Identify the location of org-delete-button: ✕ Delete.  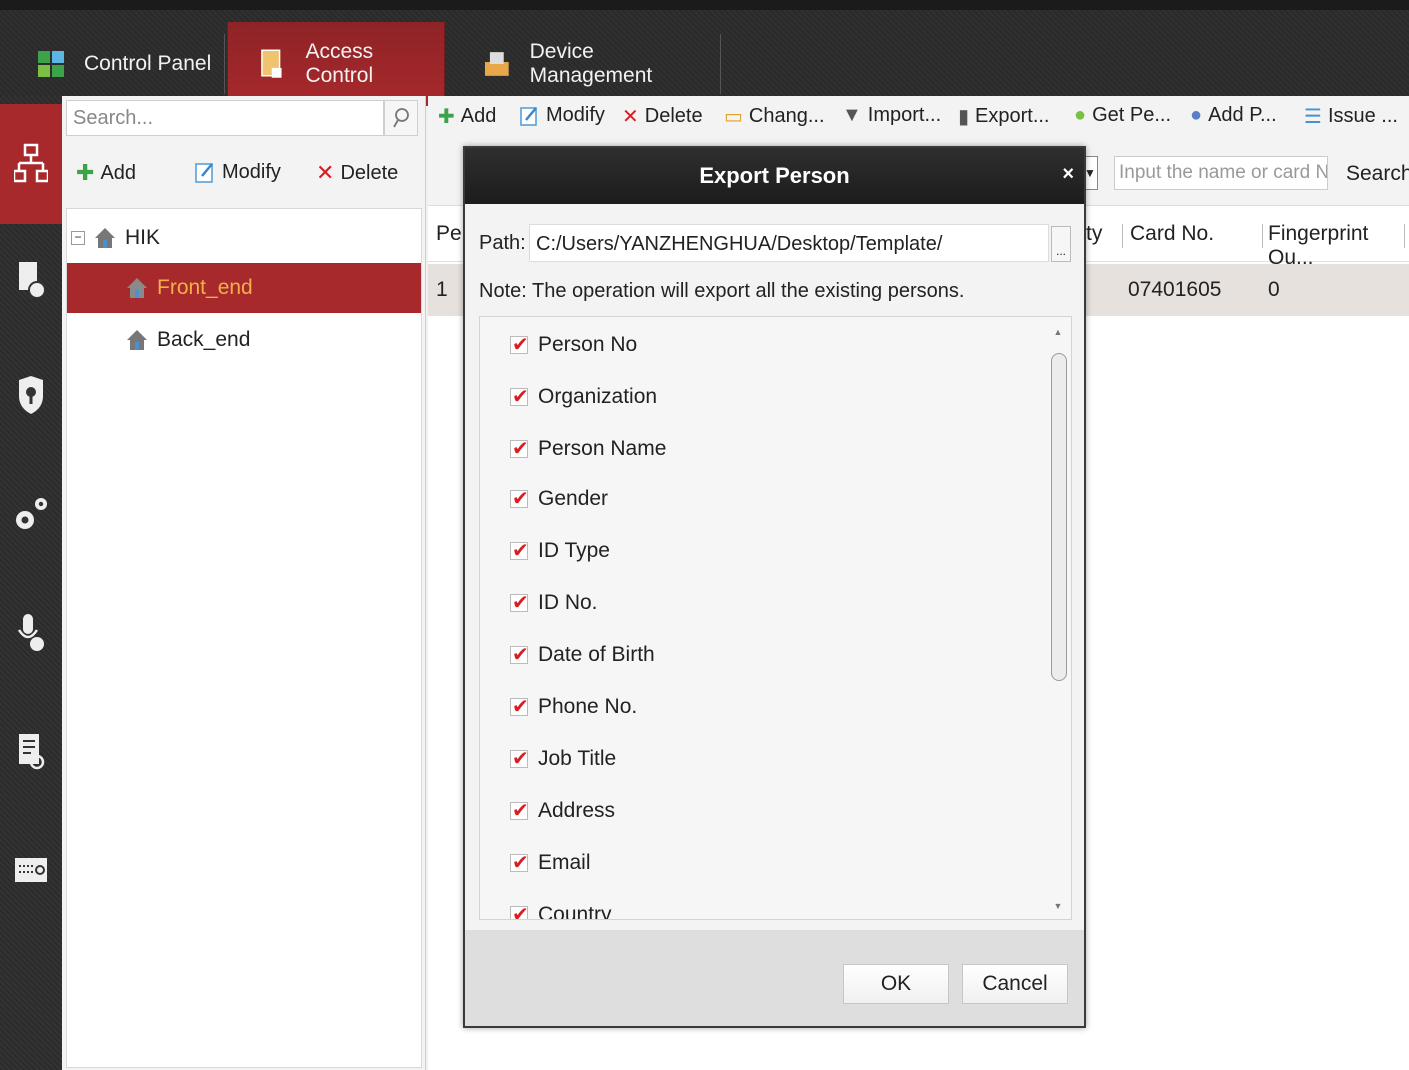
(357, 173).